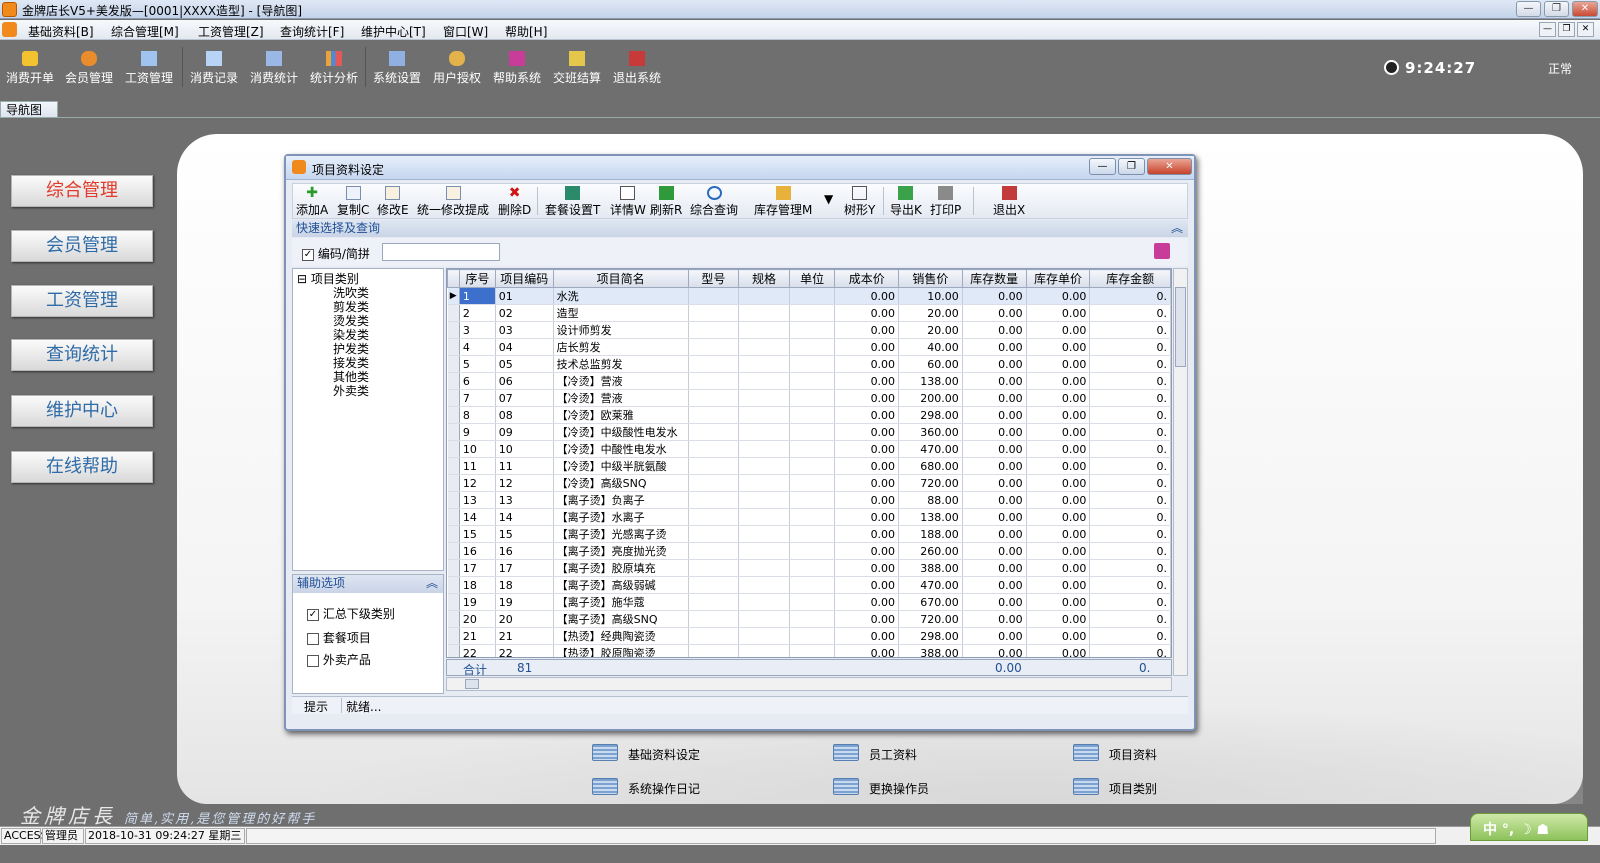  What do you see at coordinates (809, 483) in the screenshot?
I see `table-row: 12 12 【冷烫】高级SNQ 0.00 720.00 0.00 0.00 0.` at bounding box center [809, 483].